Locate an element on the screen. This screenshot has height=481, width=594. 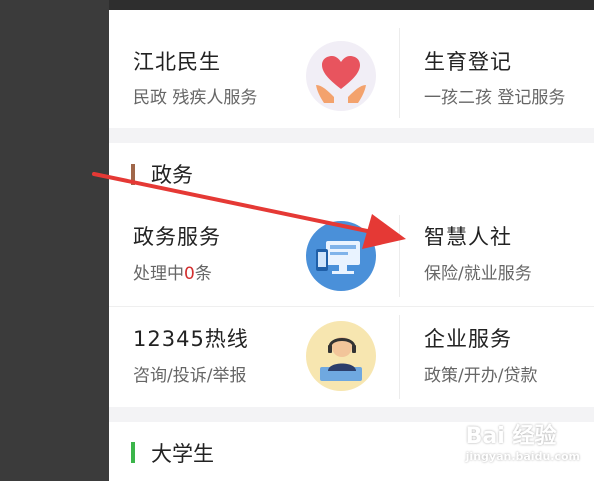
tile-subtitle: 保险/就业服务 is located at coordinates (478, 274).